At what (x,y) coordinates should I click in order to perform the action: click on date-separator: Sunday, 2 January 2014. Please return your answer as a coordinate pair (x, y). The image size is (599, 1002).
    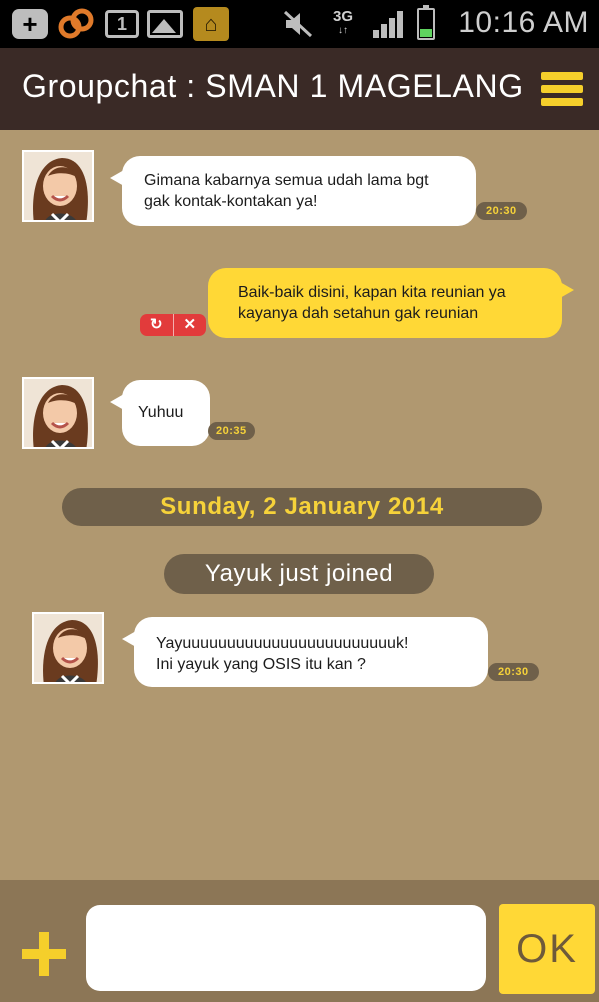
    Looking at the image, I should click on (302, 507).